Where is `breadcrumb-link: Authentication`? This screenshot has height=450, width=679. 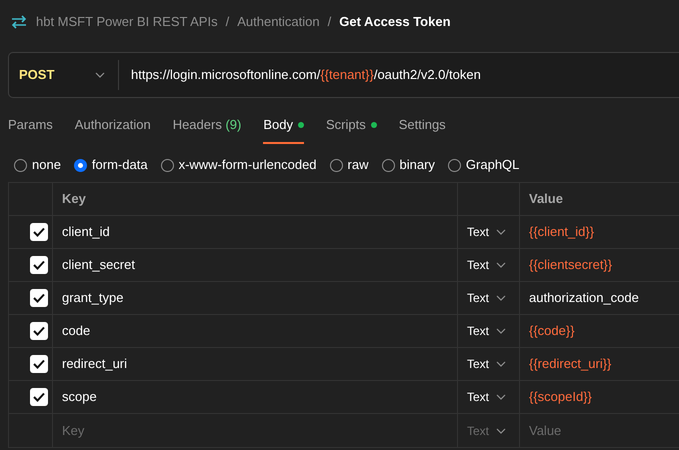 breadcrumb-link: Authentication is located at coordinates (278, 22).